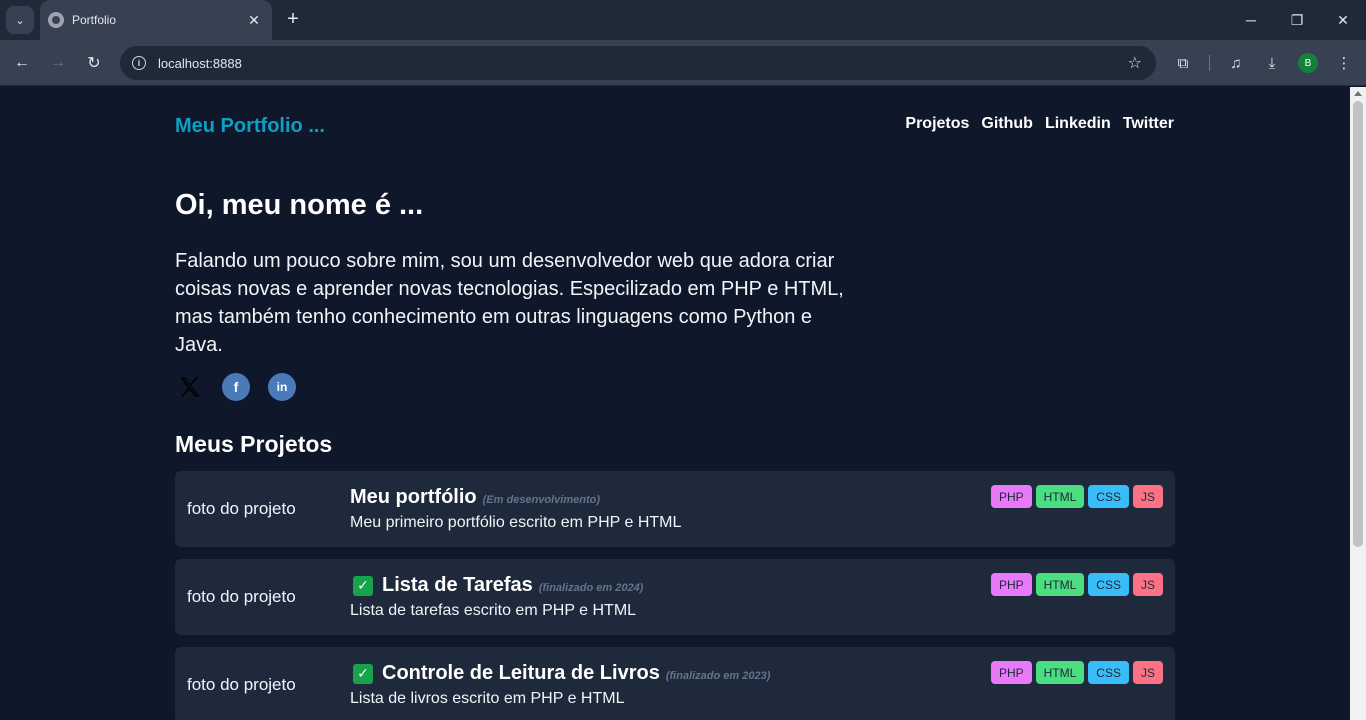 The height and width of the screenshot is (720, 1366). I want to click on close-tab-icon: ✕, so click(254, 20).